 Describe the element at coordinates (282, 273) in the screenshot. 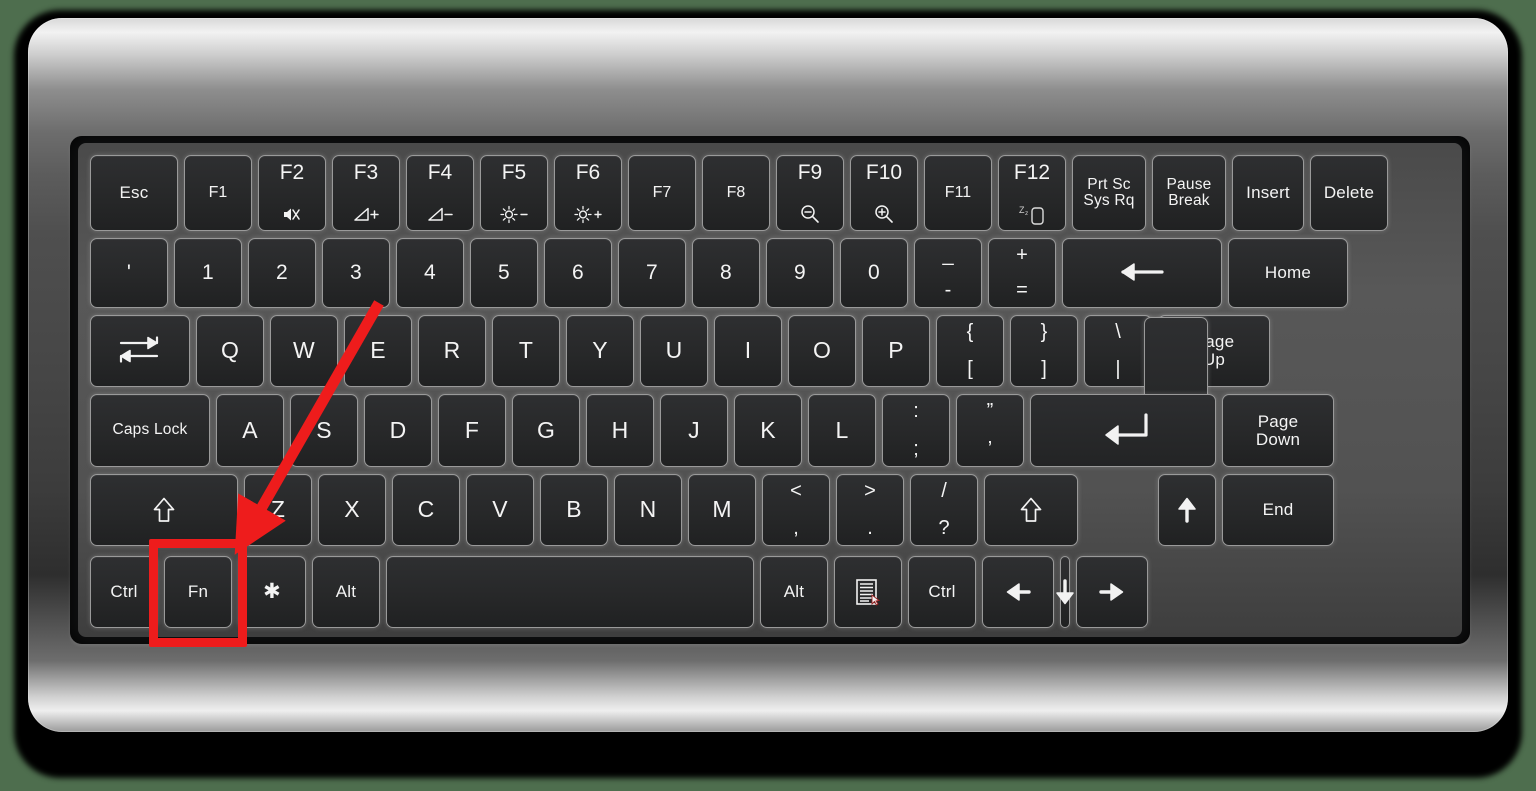

I see `key-digit-2: 2` at that location.